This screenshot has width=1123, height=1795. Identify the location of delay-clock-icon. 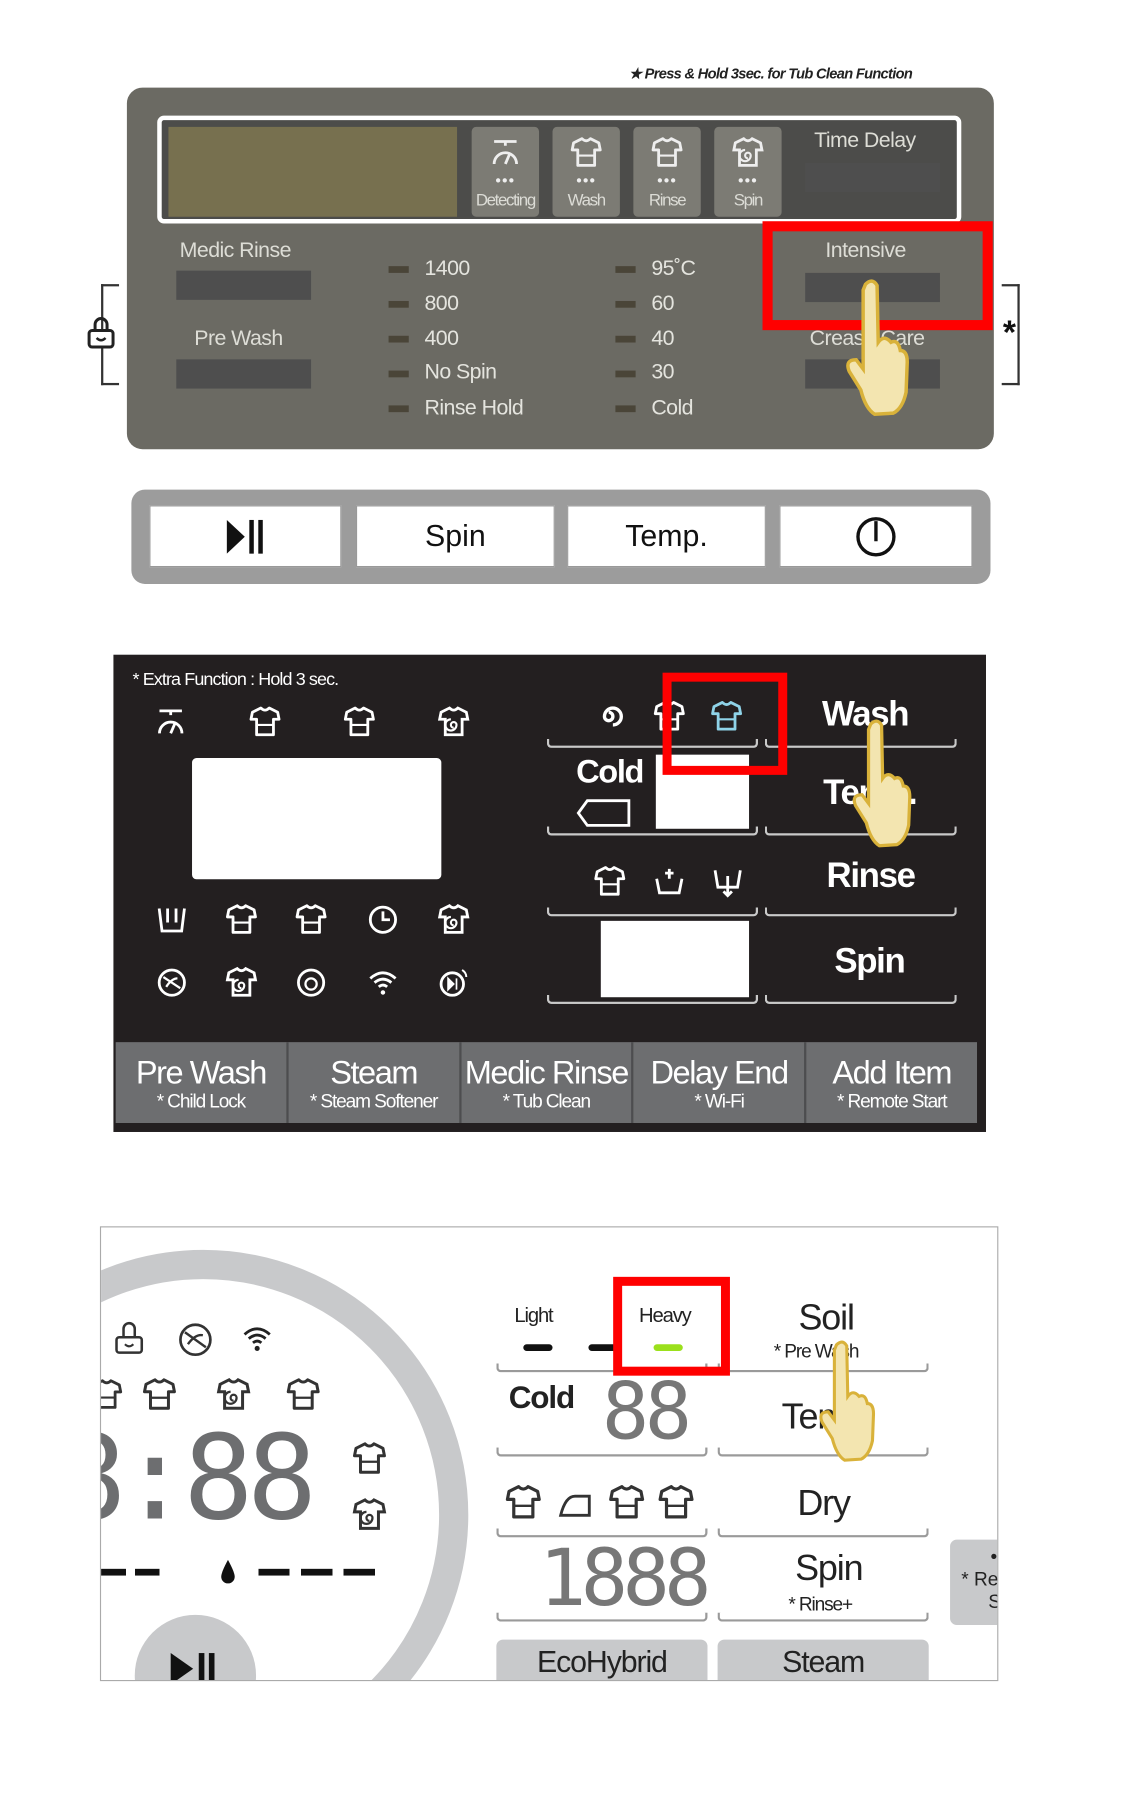
(382, 919).